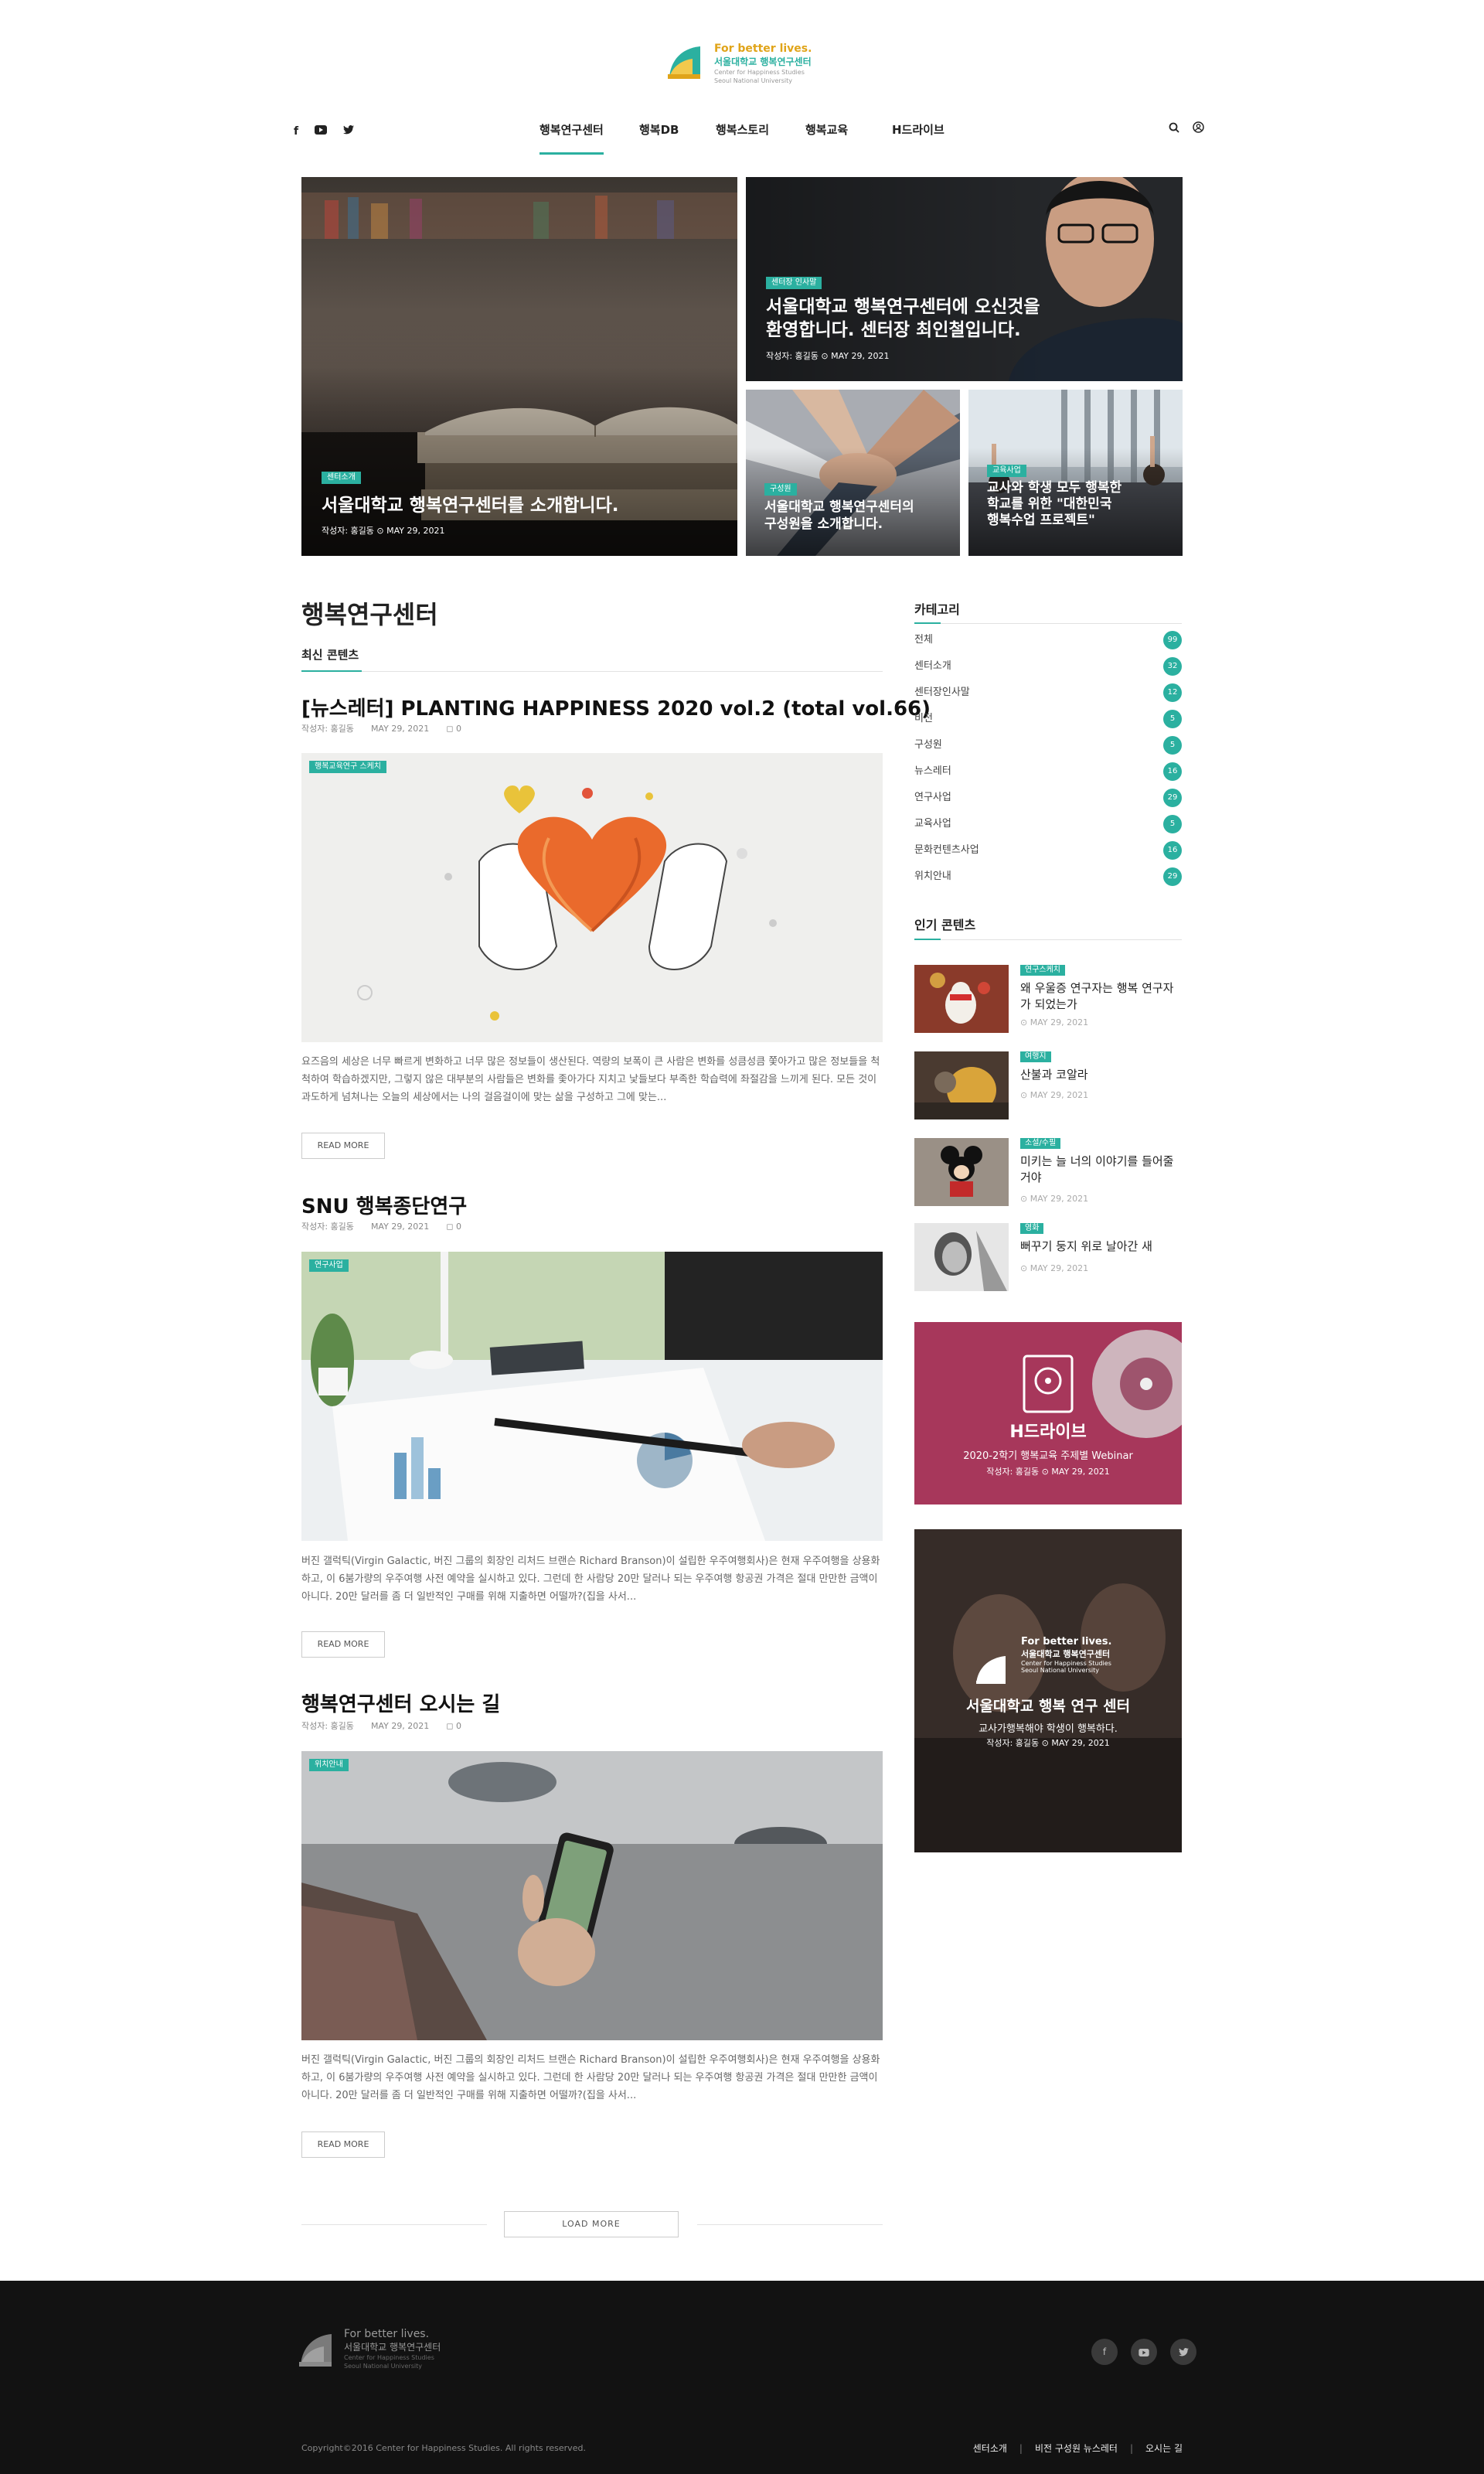 This screenshot has width=1484, height=2474. What do you see at coordinates (1198, 128) in the screenshot?
I see `user-icon` at bounding box center [1198, 128].